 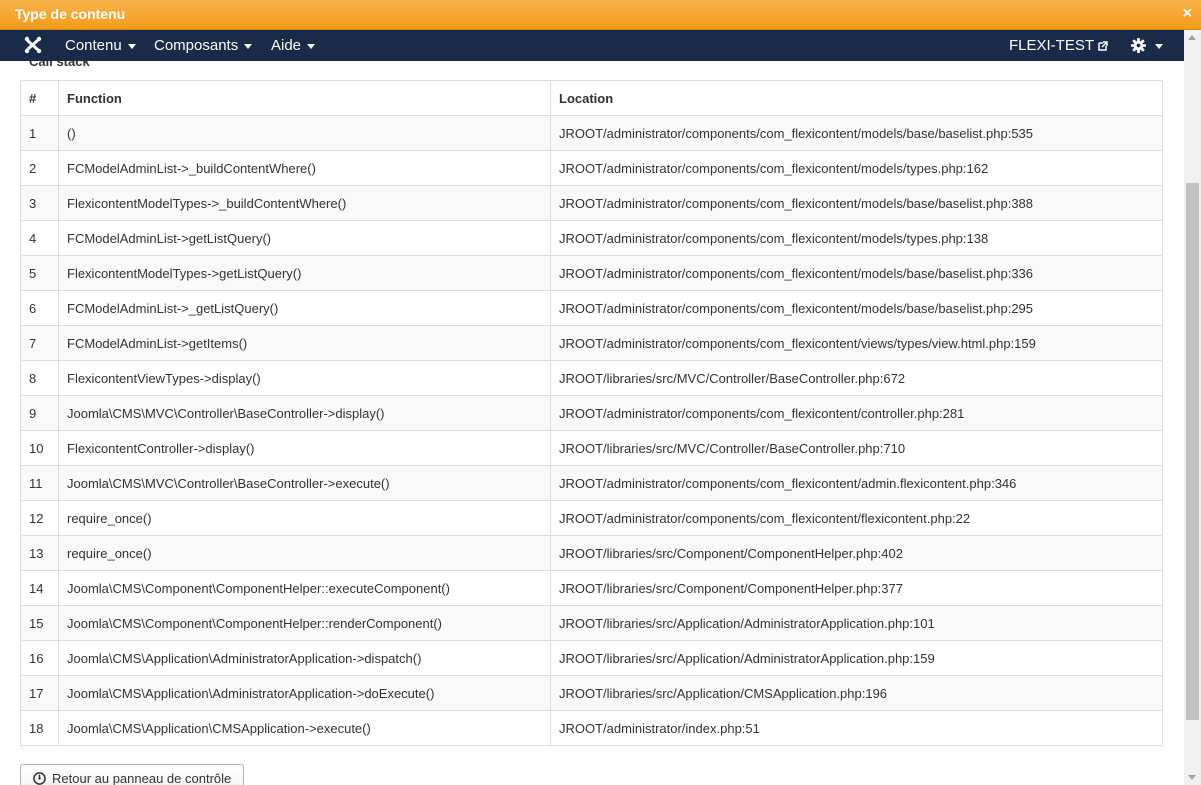 What do you see at coordinates (39, 413) in the screenshot?
I see `cell-num: 9` at bounding box center [39, 413].